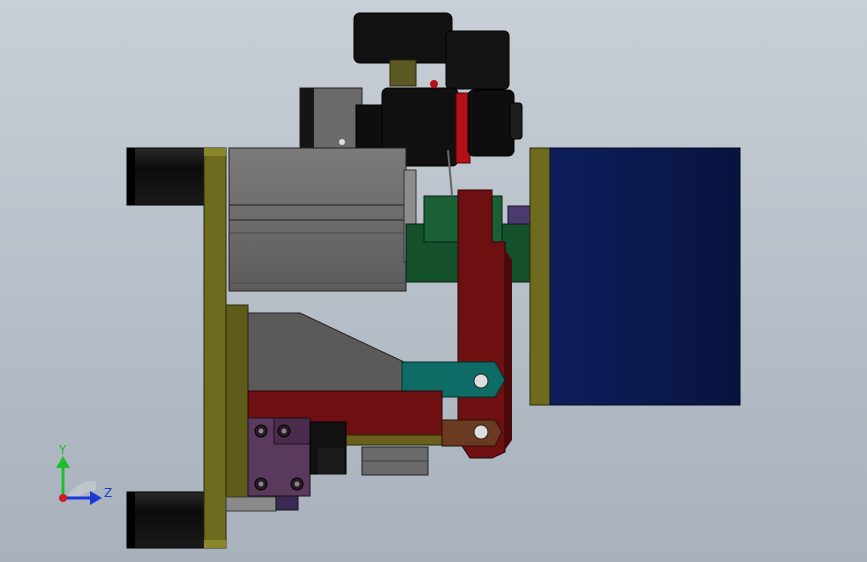  What do you see at coordinates (79, 480) in the screenshot?
I see `coordinate-triad` at bounding box center [79, 480].